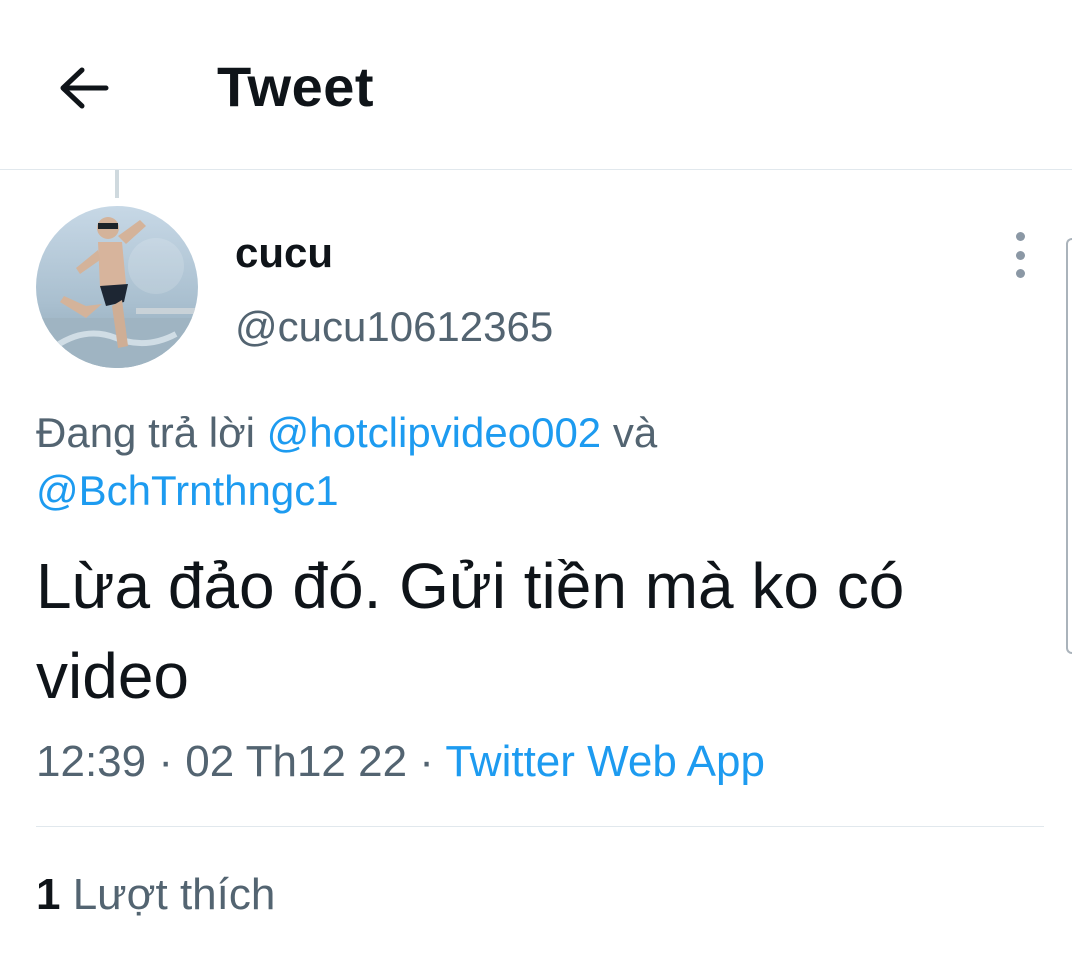 Image resolution: width=1072 pixels, height=955 pixels. Describe the element at coordinates (91, 761) in the screenshot. I see `tweet-time: 12:39` at that location.